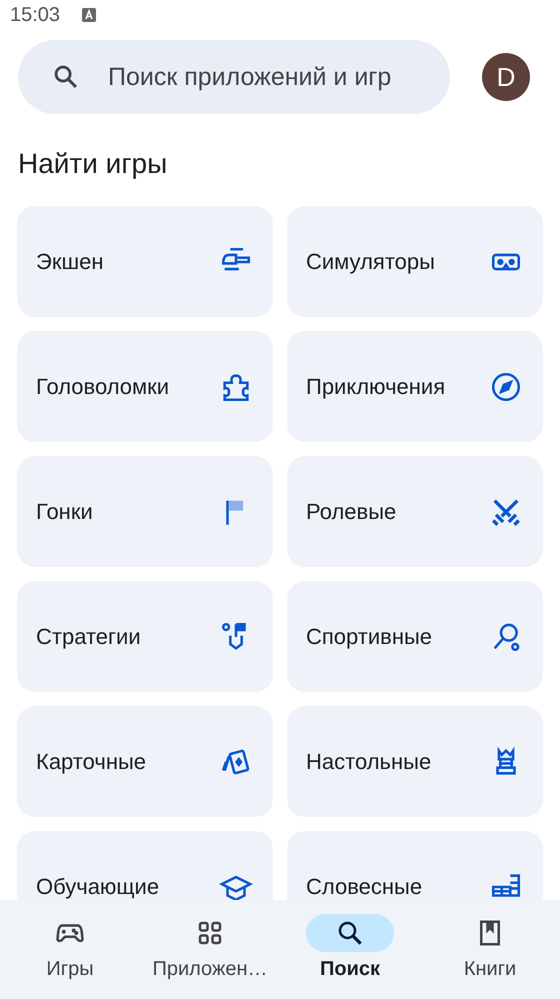 The width and height of the screenshot is (560, 999). I want to click on nav-tab: Поиск, so click(350, 949).